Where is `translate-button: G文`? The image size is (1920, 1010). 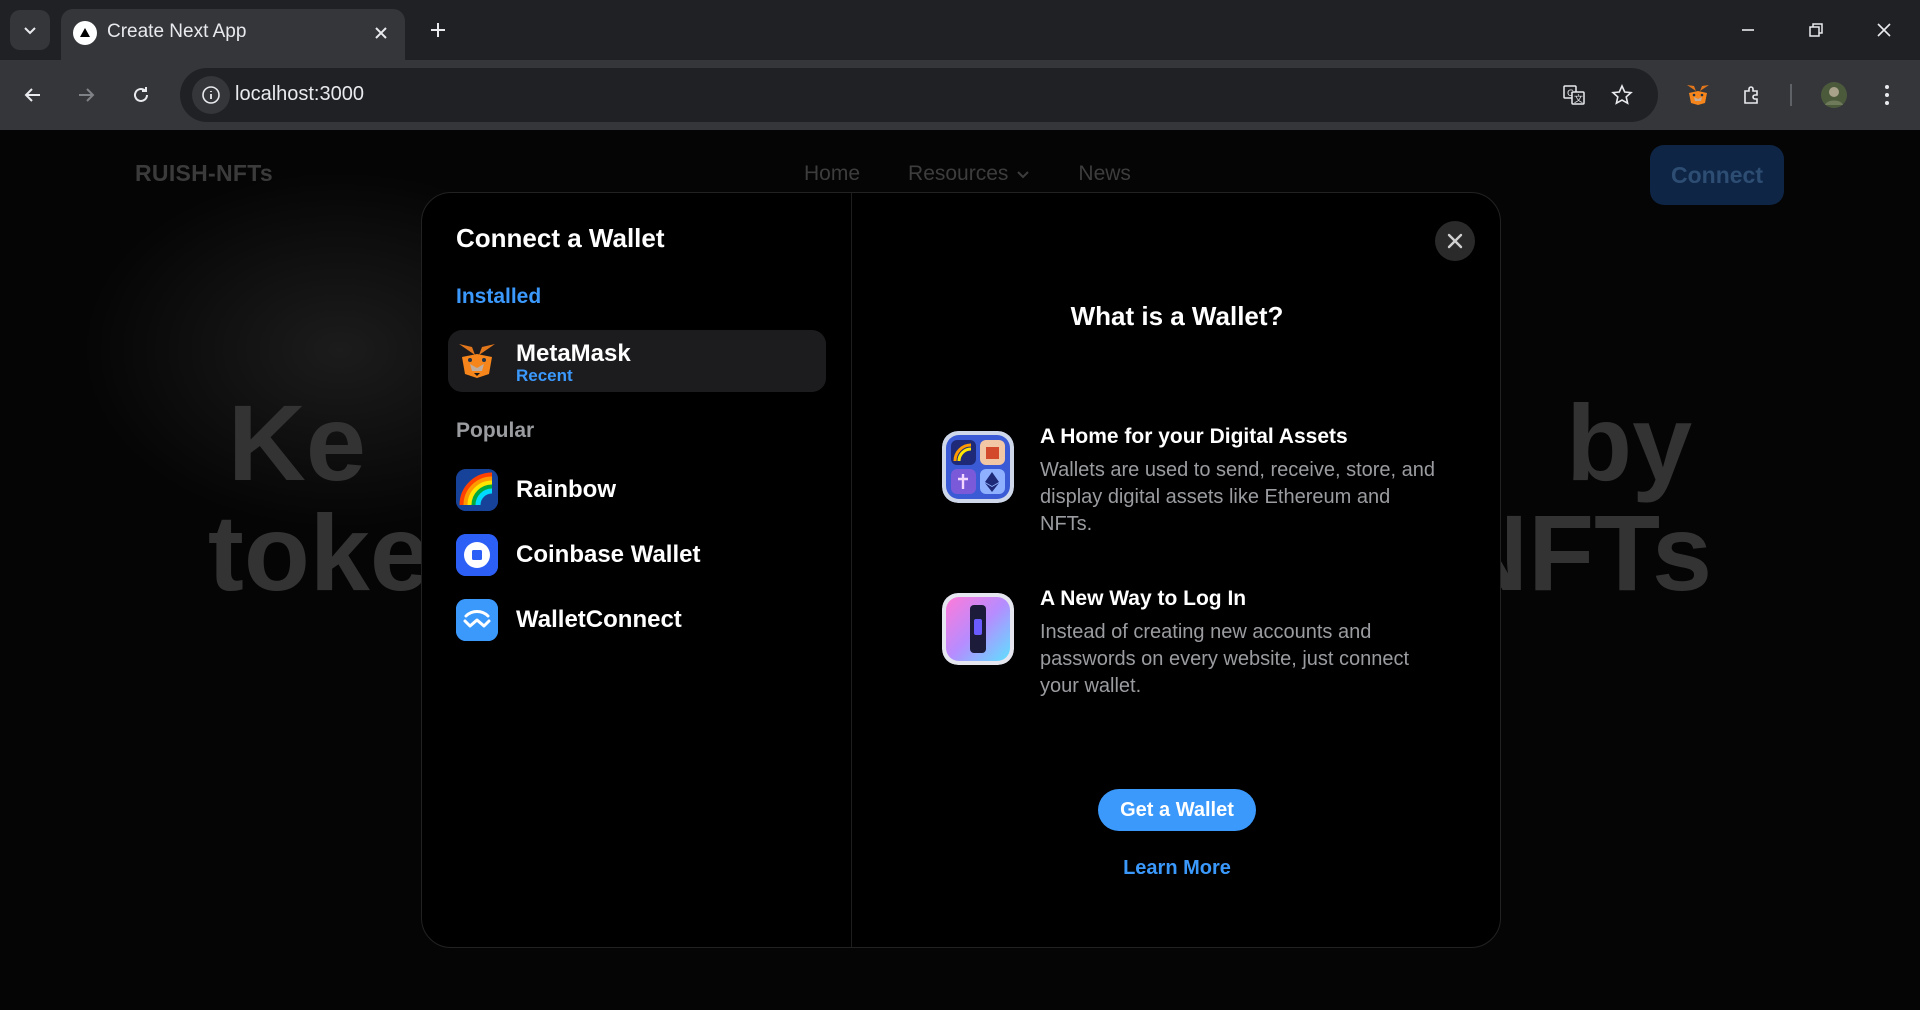
translate-button: G文 is located at coordinates (1574, 95).